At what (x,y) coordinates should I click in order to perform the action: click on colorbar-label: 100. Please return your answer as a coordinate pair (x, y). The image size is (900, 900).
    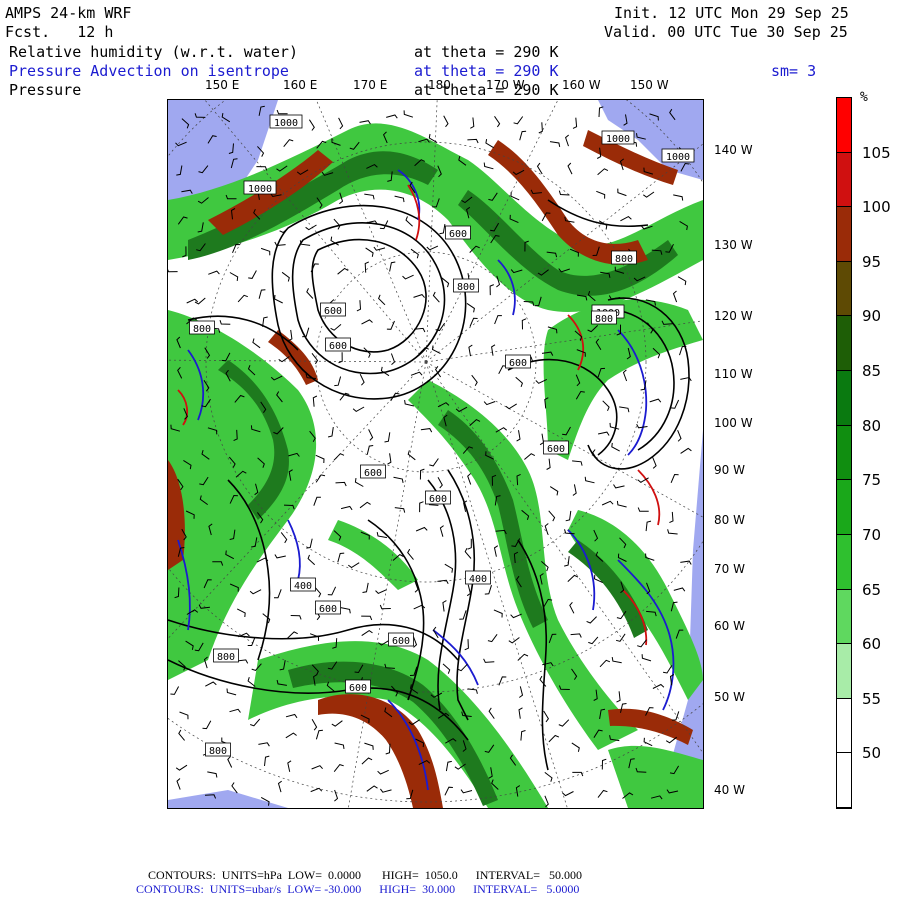
    Looking at the image, I should click on (876, 207).